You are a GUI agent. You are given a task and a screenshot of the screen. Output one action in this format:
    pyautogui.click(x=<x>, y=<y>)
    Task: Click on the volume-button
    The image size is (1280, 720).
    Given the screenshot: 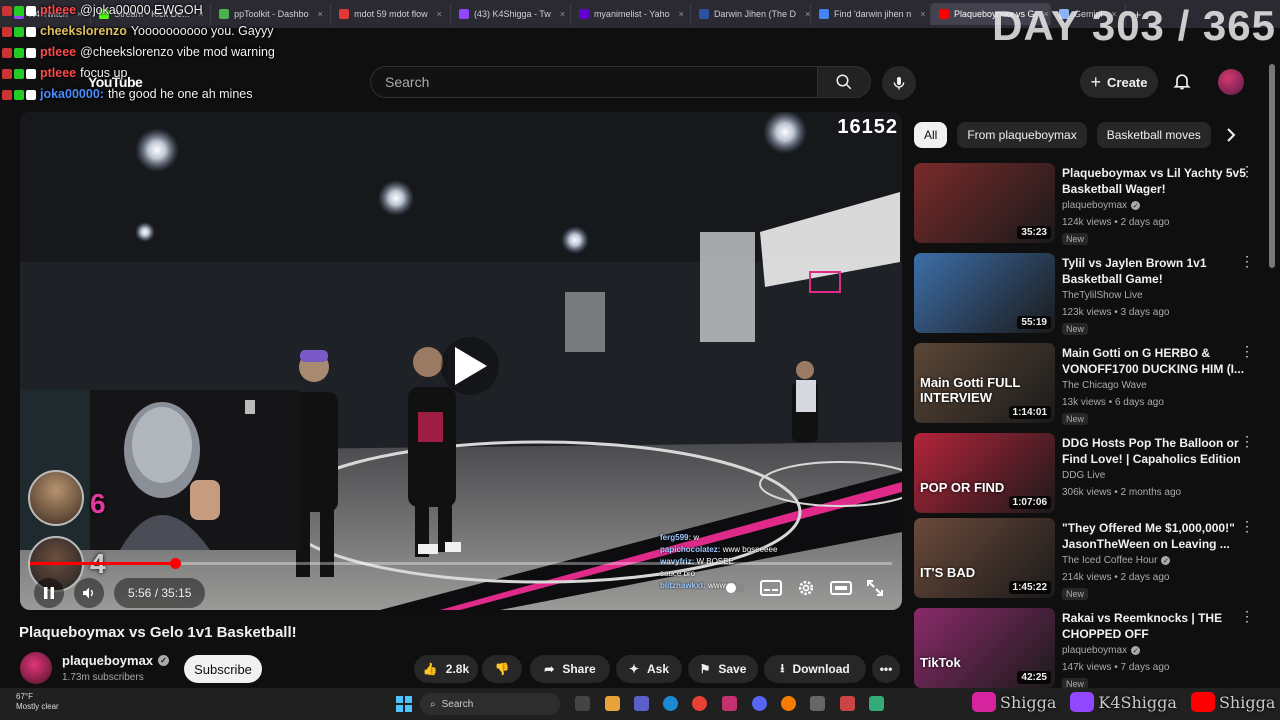 What is the action you would take?
    pyautogui.click(x=89, y=593)
    